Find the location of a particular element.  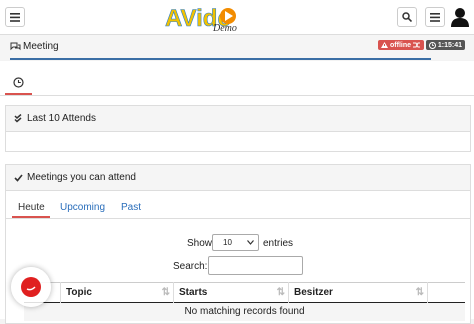

search-icon is located at coordinates (407, 17).